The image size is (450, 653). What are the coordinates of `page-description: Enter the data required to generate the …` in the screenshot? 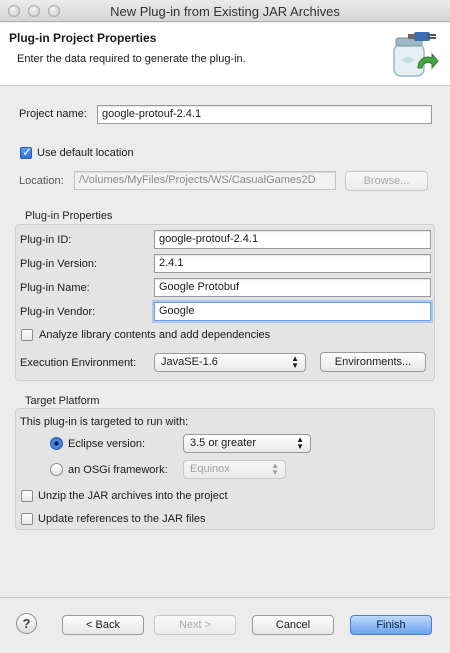 It's located at (131, 59).